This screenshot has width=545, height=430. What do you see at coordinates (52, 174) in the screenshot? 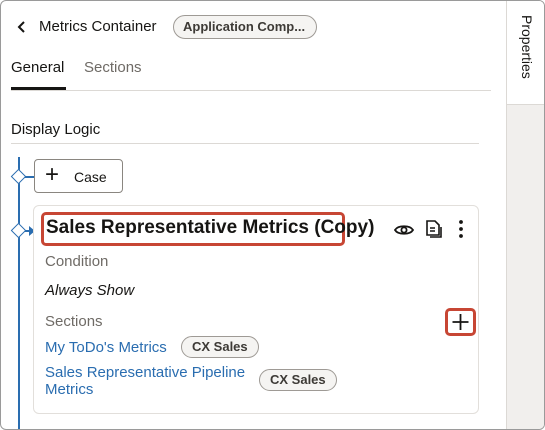
I see `plus-icon: +` at bounding box center [52, 174].